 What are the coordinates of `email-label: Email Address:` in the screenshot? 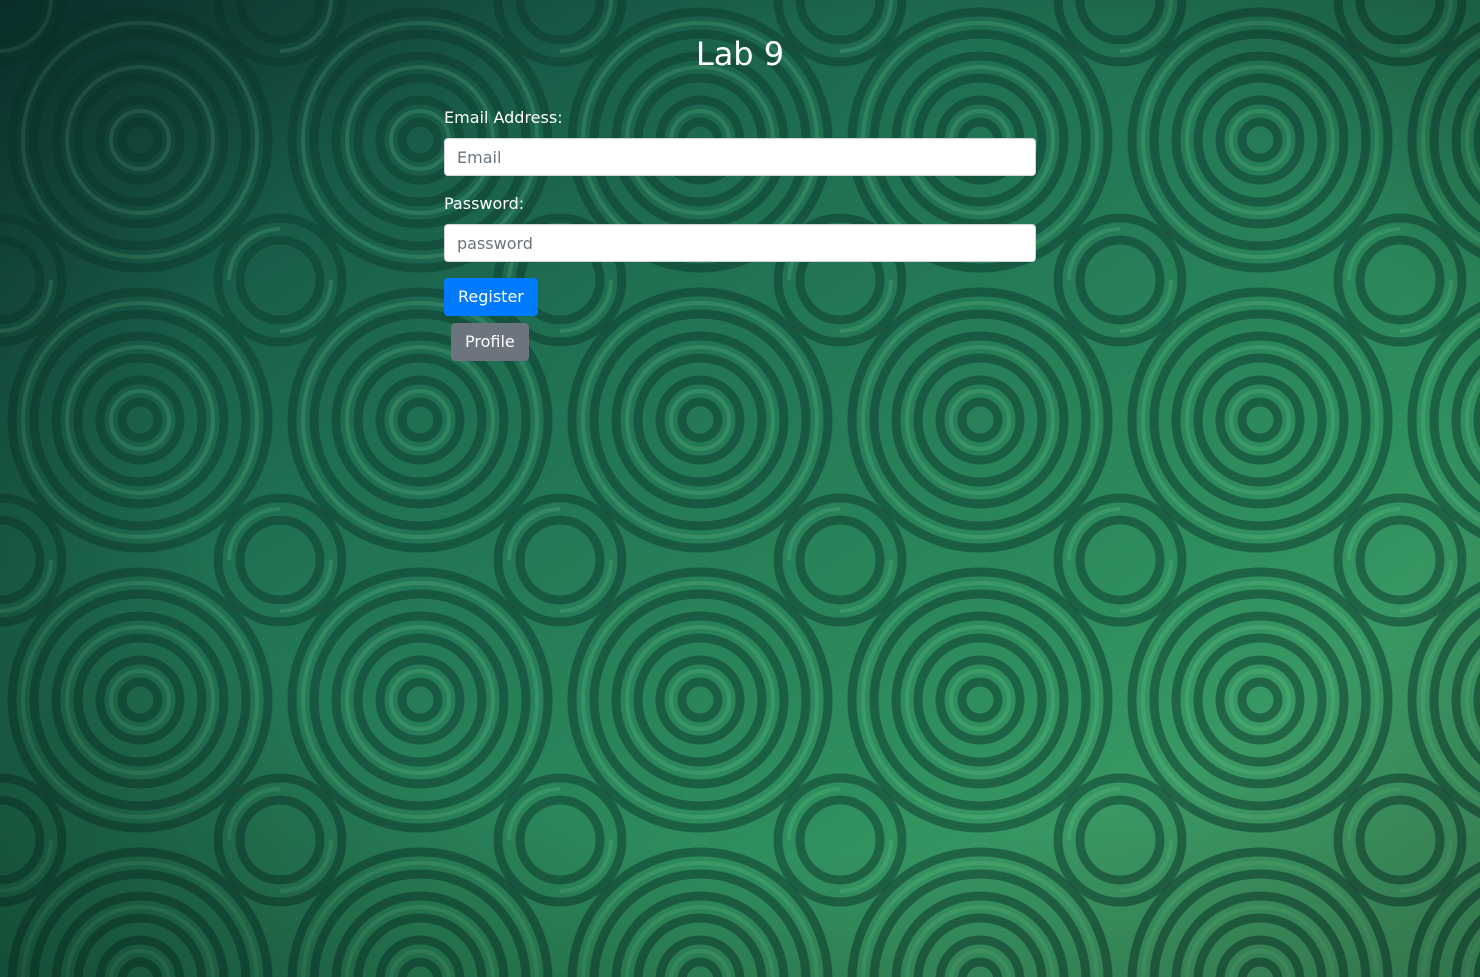 It's located at (503, 117).